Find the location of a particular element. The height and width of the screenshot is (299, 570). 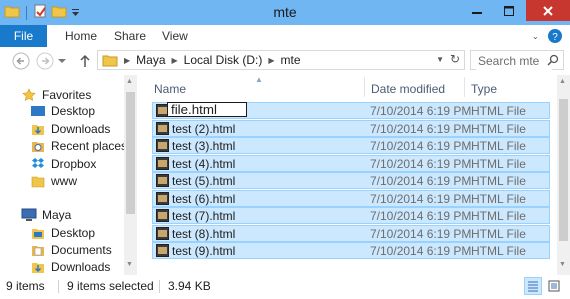

tab-view: View is located at coordinates (175, 36).